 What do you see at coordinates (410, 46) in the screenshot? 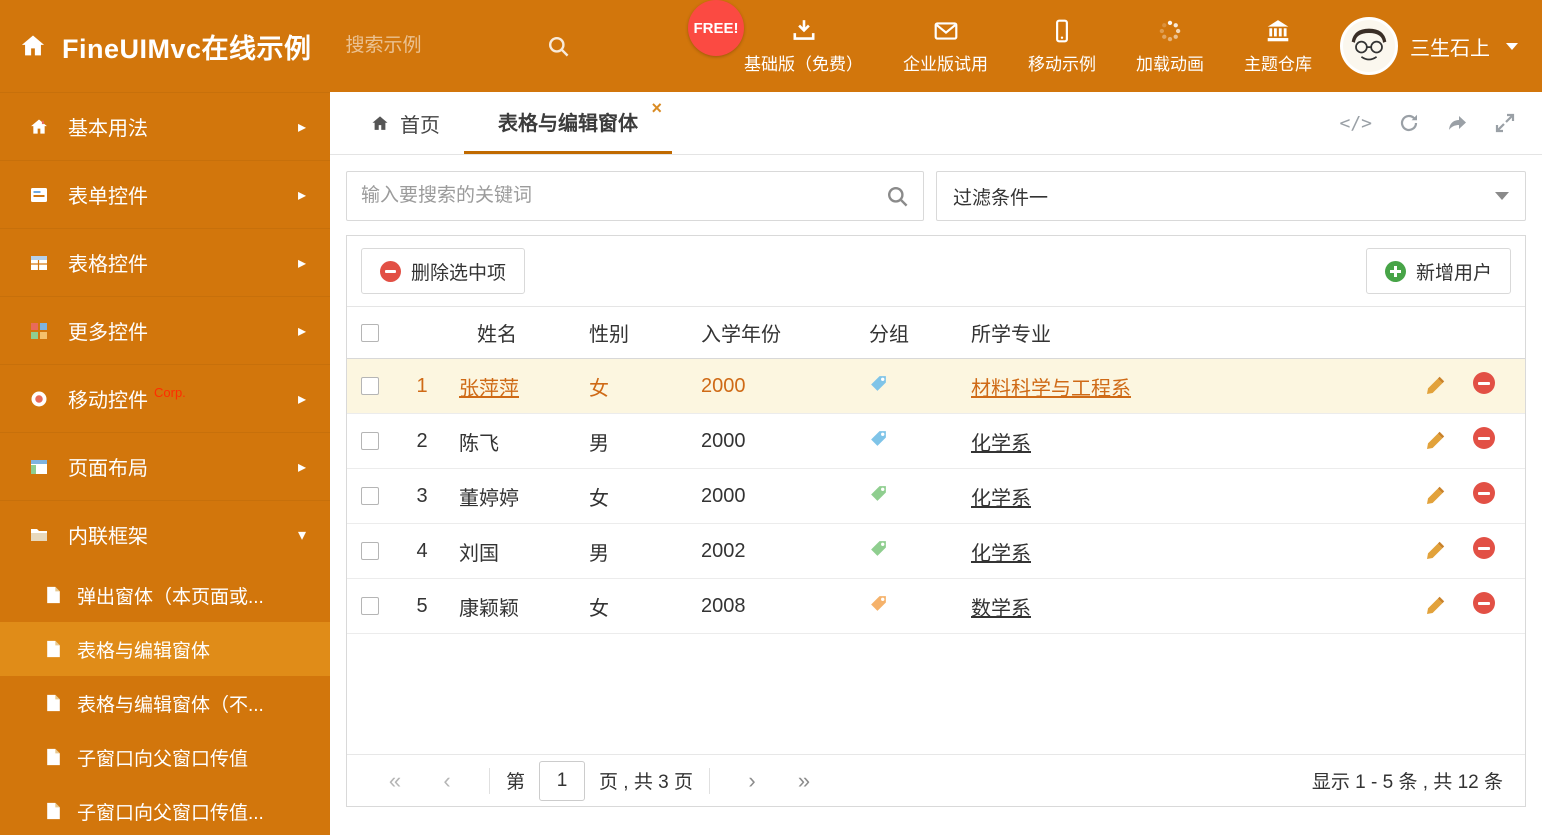
I see `header-search-input` at bounding box center [410, 46].